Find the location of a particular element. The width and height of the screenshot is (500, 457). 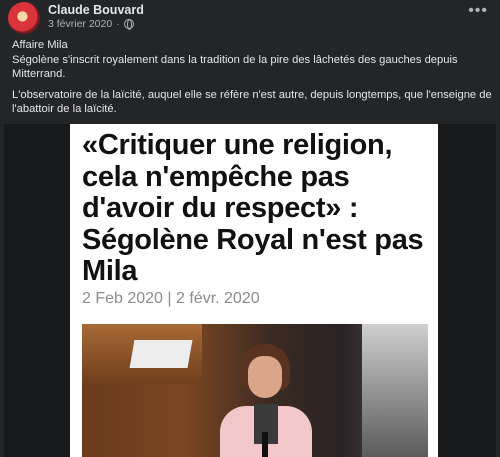

avatar is located at coordinates (24, 18).